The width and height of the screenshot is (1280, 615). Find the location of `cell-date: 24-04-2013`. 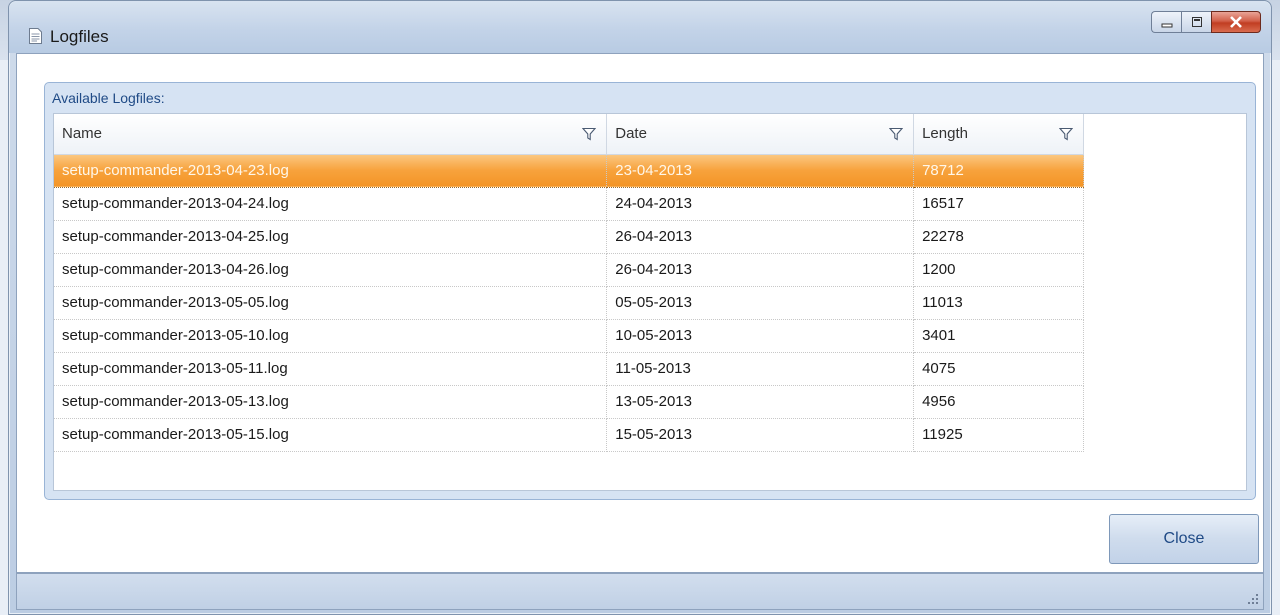

cell-date: 24-04-2013 is located at coordinates (760, 204).